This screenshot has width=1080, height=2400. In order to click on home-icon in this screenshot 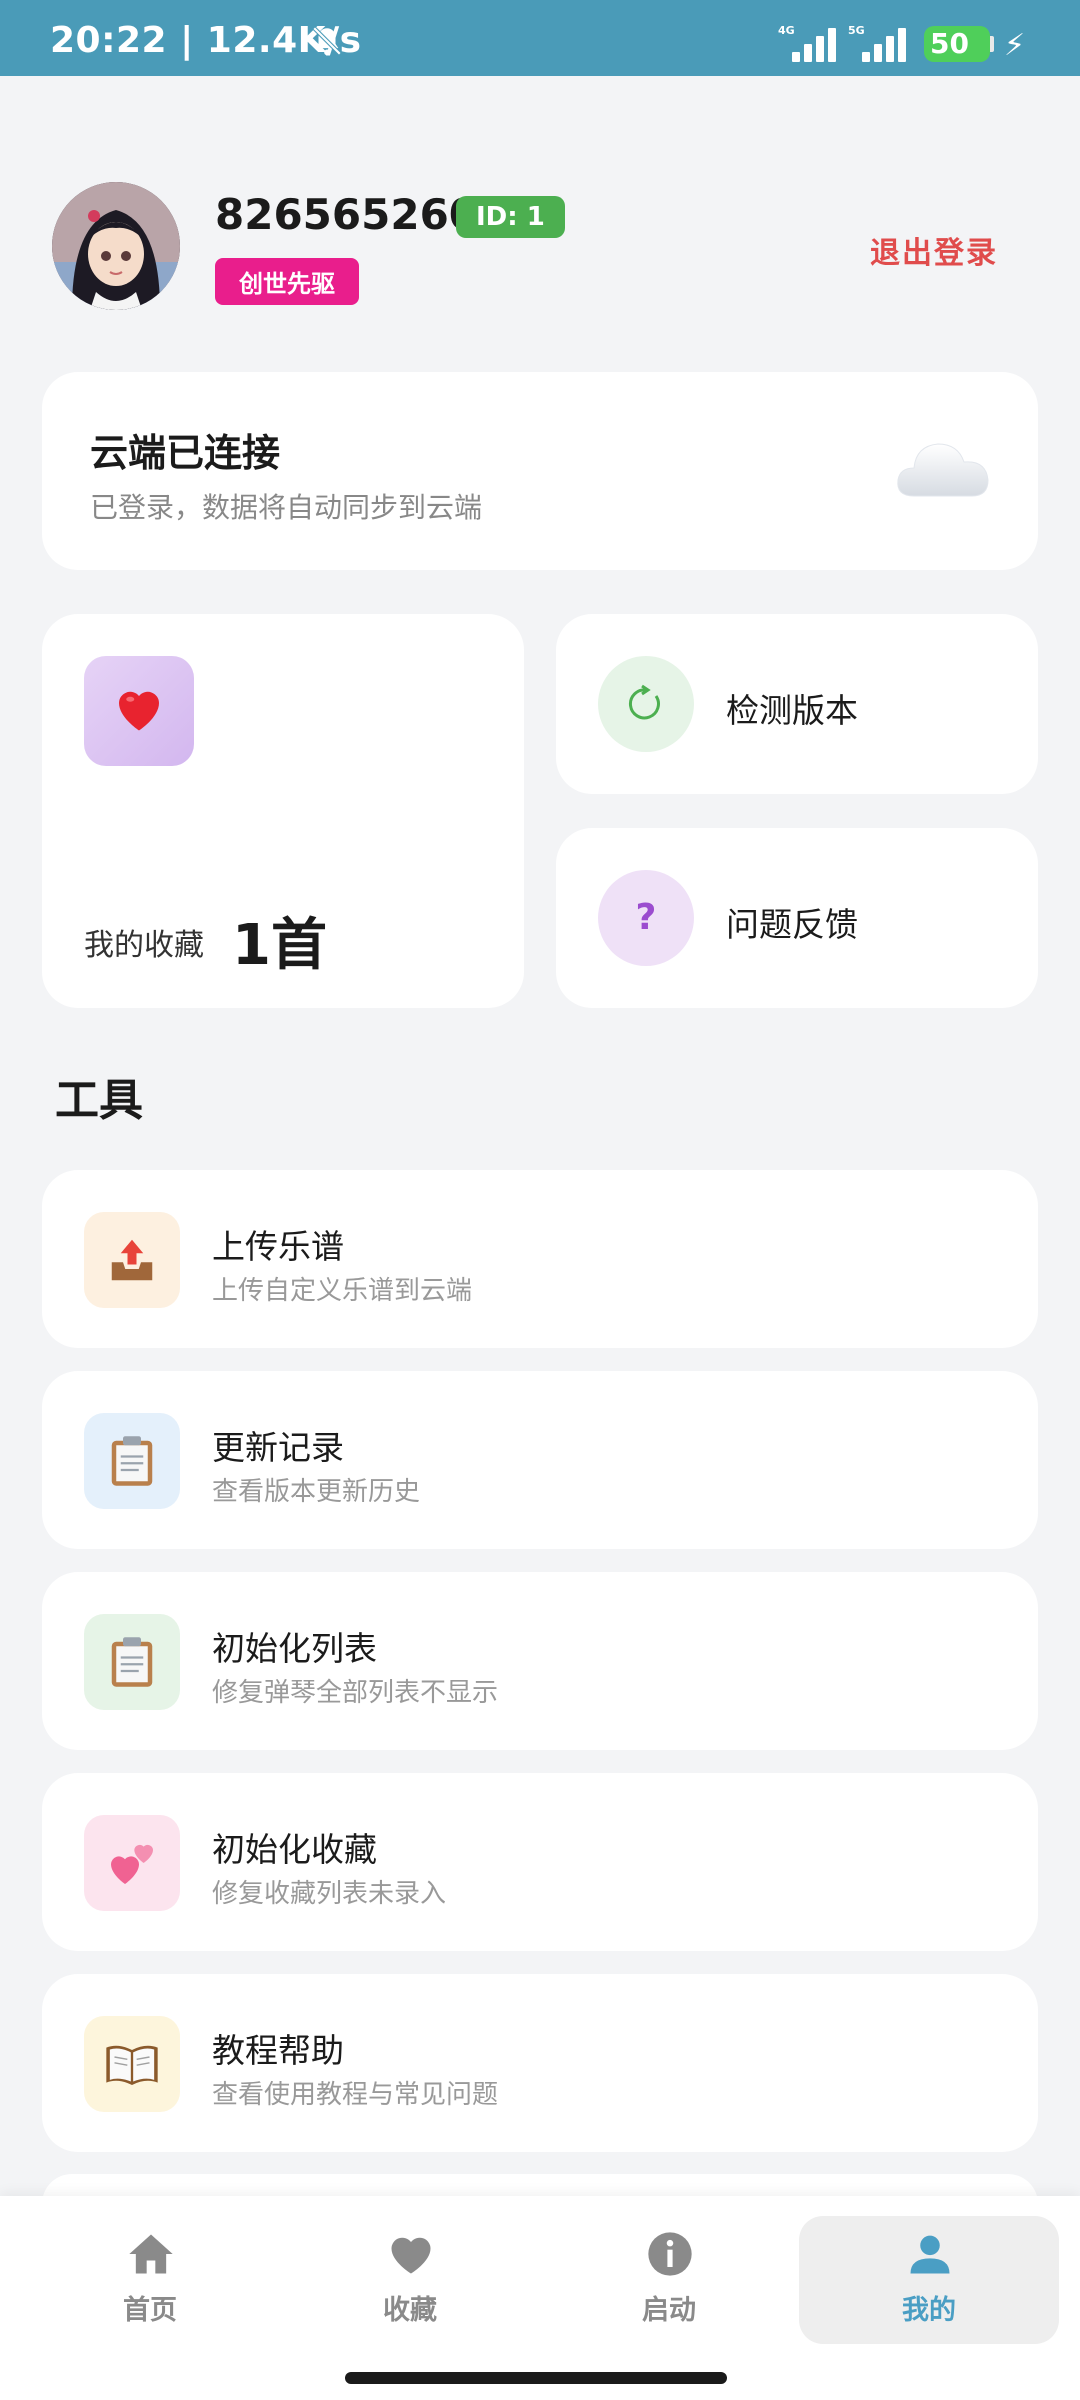, I will do `click(151, 2254)`.